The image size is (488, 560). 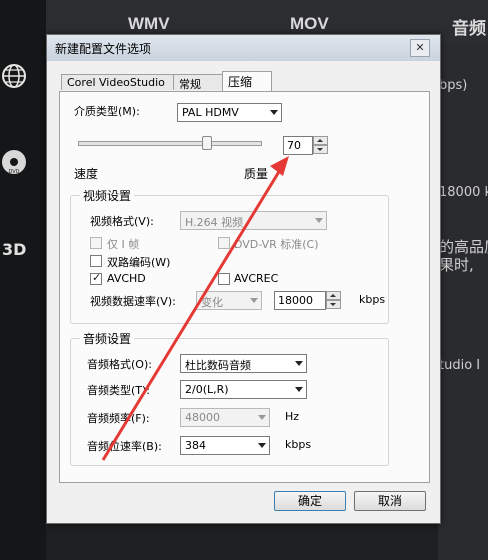 What do you see at coordinates (119, 390) in the screenshot?
I see `audio-type-label: 音频类型(T):` at bounding box center [119, 390].